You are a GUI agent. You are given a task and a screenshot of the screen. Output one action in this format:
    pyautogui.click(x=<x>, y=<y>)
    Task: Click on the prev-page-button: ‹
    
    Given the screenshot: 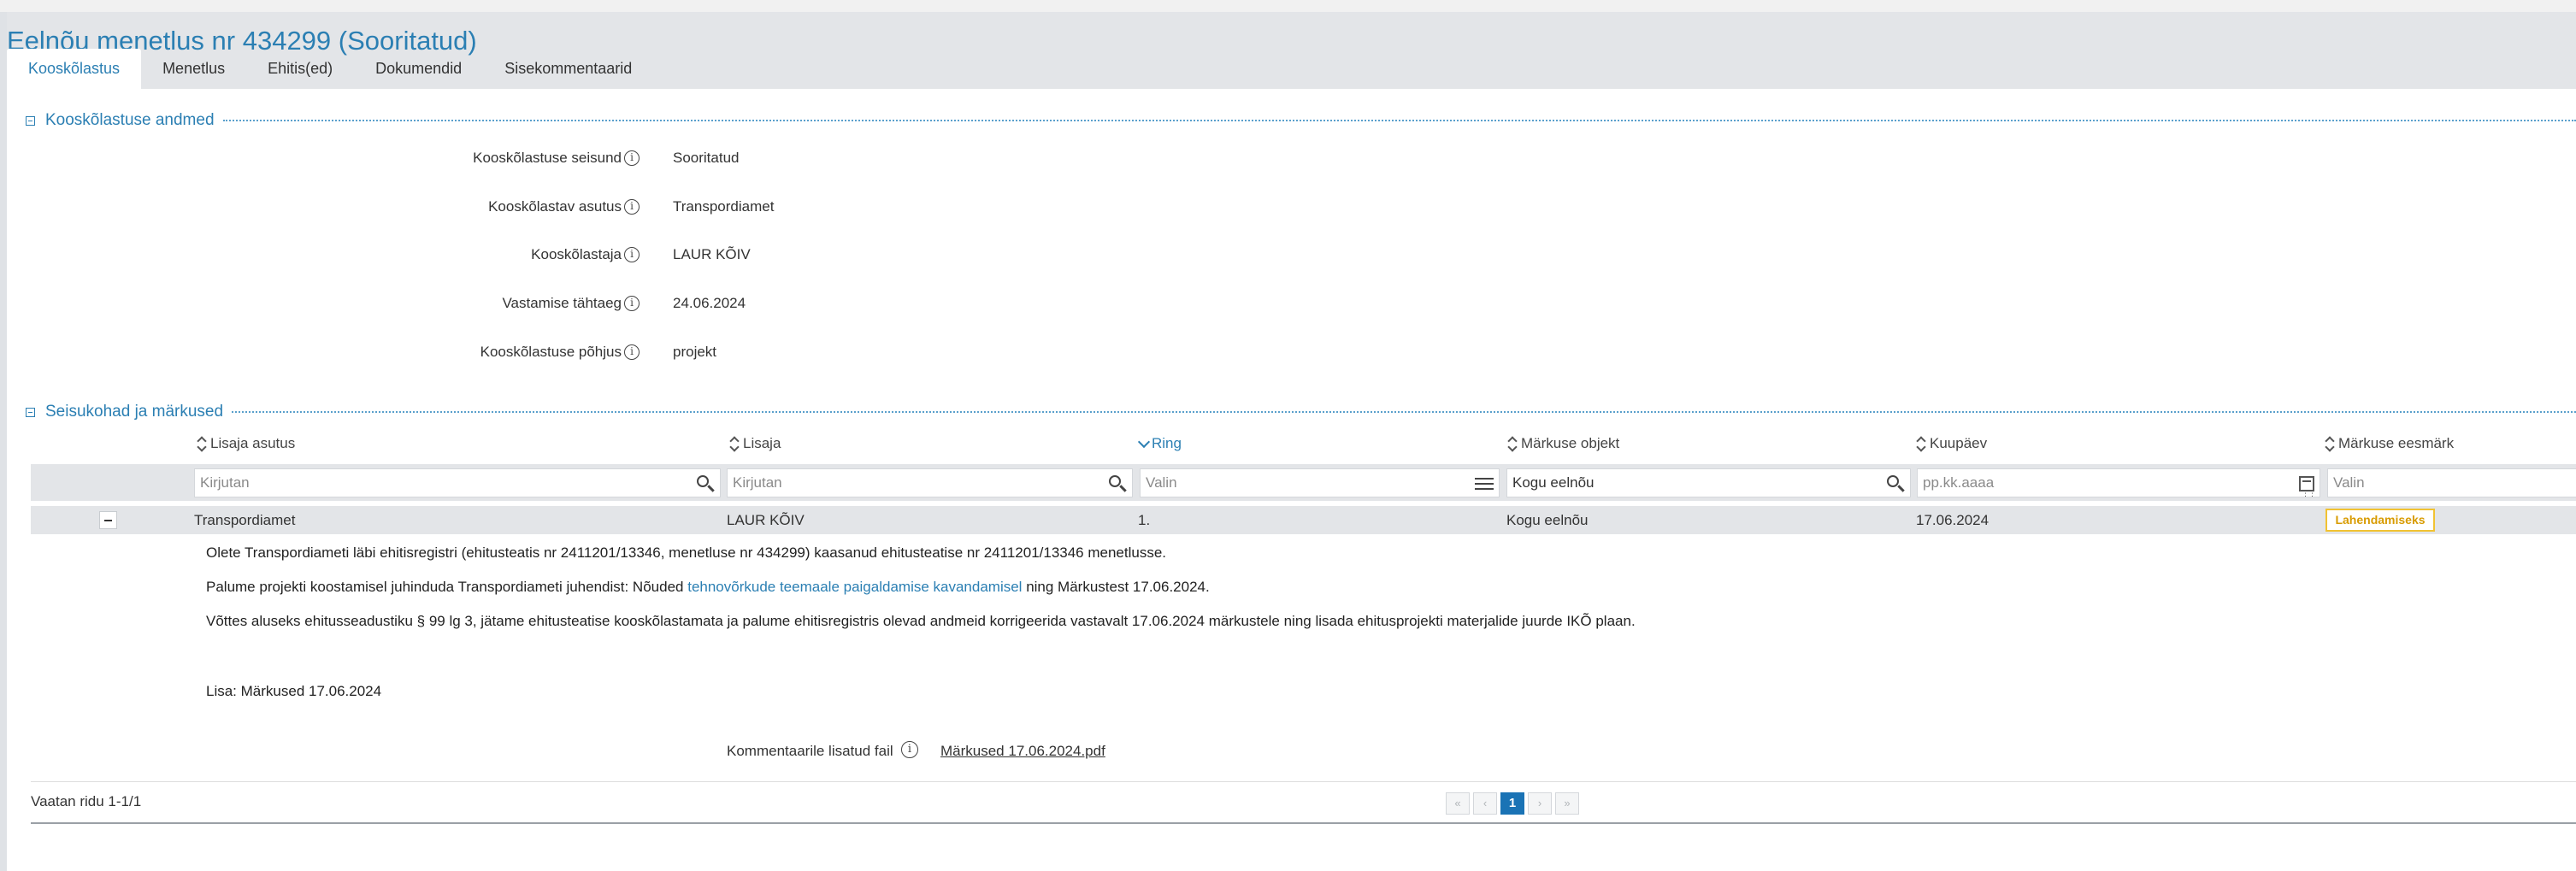 What is the action you would take?
    pyautogui.click(x=1485, y=803)
    